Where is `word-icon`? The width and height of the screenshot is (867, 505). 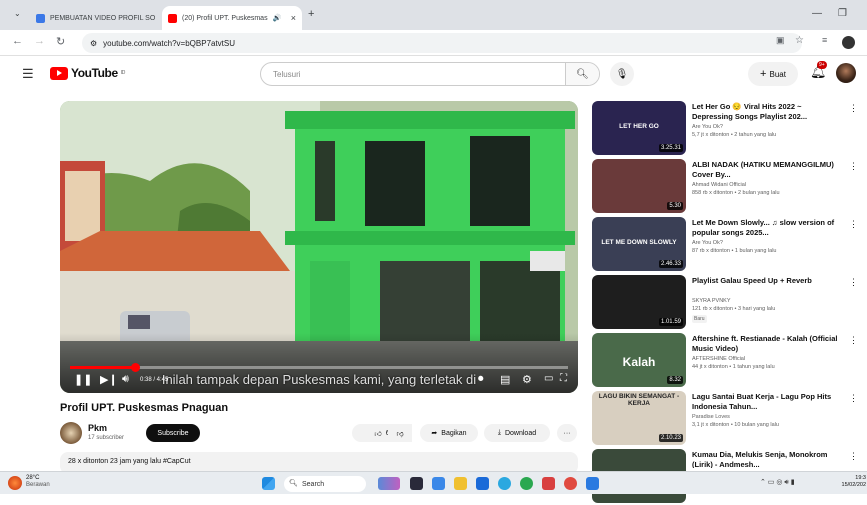 word-icon is located at coordinates (592, 483).